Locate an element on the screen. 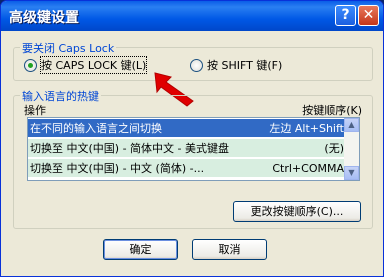 This screenshot has height=277, width=384. scroll-up-icon: ▲ is located at coordinates (351, 125).